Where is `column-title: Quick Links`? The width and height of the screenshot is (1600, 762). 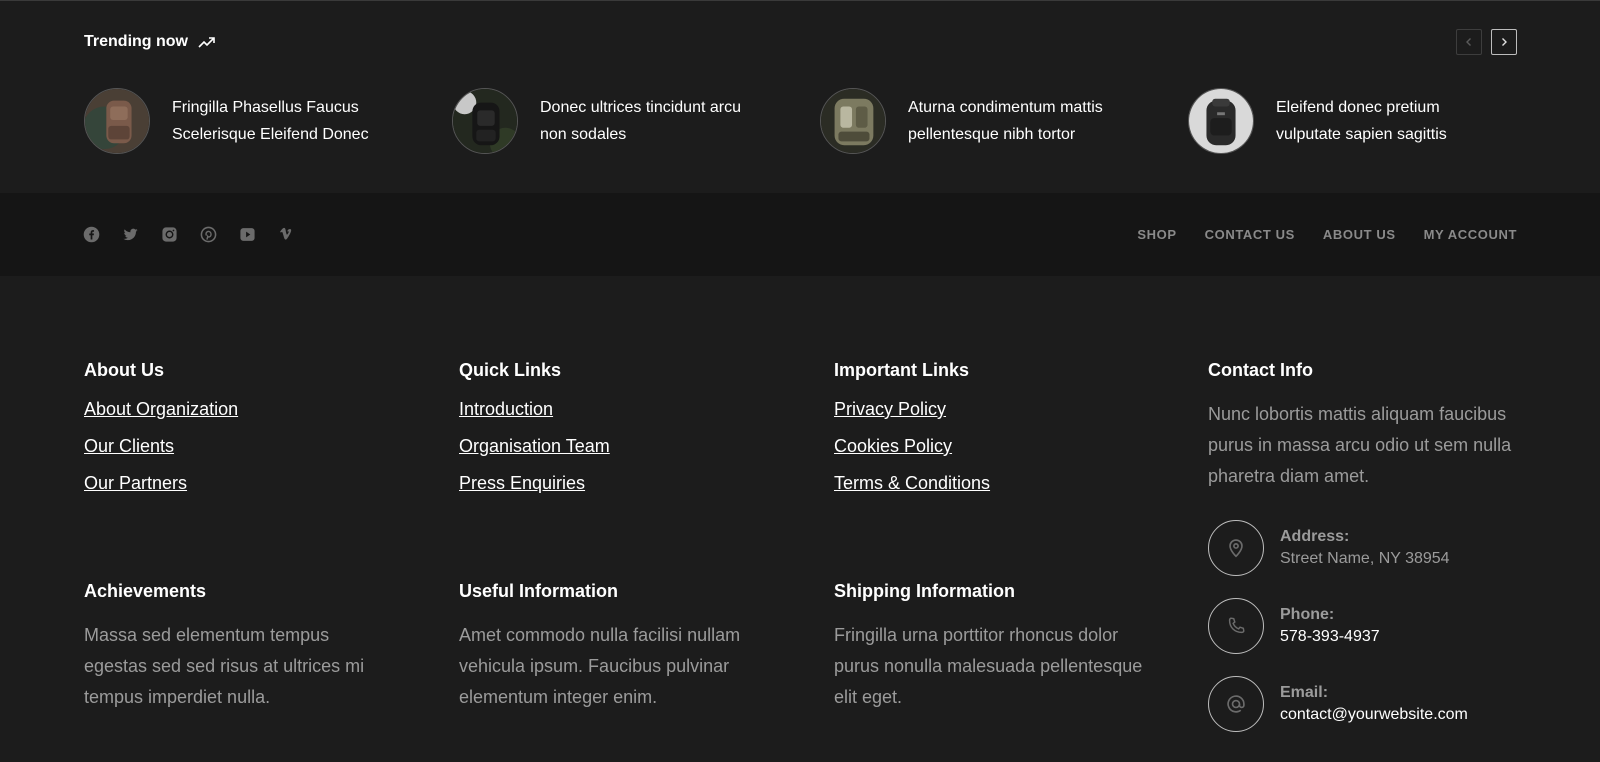 column-title: Quick Links is located at coordinates (510, 370).